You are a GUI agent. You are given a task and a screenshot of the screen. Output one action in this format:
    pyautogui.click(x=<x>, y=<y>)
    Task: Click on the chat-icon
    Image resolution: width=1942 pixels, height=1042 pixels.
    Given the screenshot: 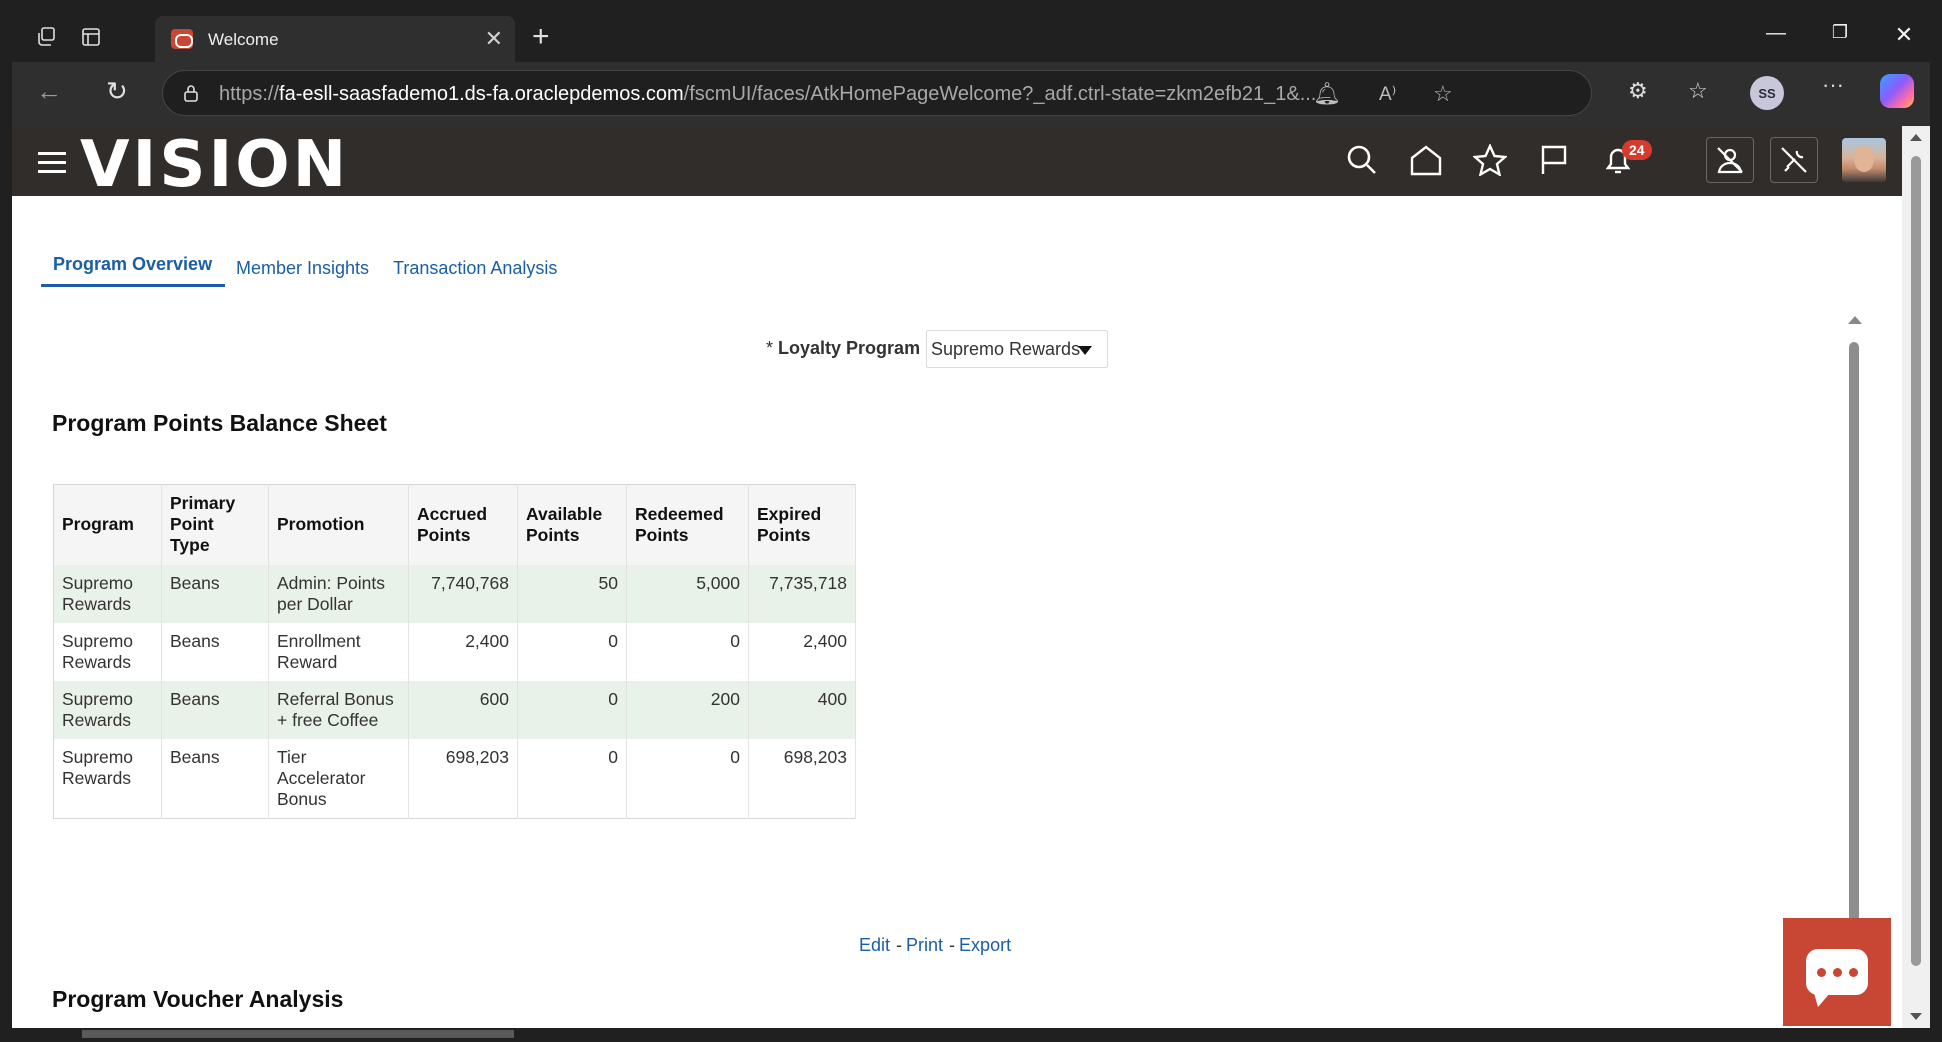 What is the action you would take?
    pyautogui.click(x=1837, y=978)
    